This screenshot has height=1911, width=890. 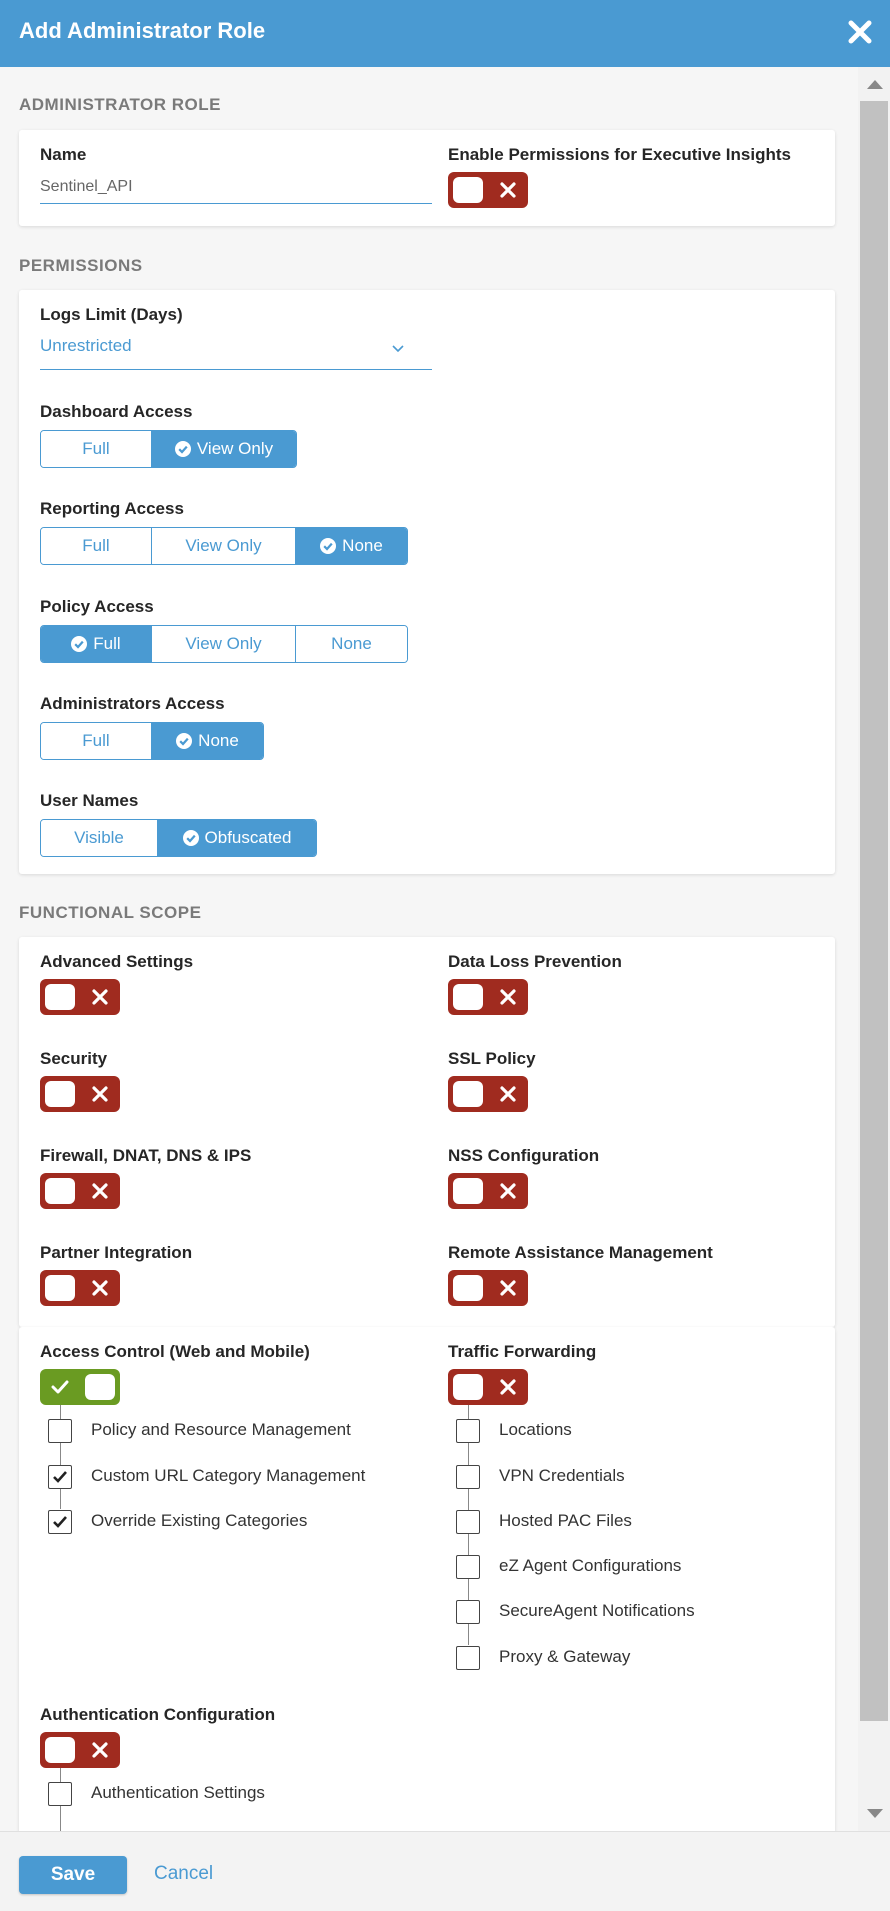 What do you see at coordinates (80, 1750) in the screenshot?
I see `authentication-configuration-toggle` at bounding box center [80, 1750].